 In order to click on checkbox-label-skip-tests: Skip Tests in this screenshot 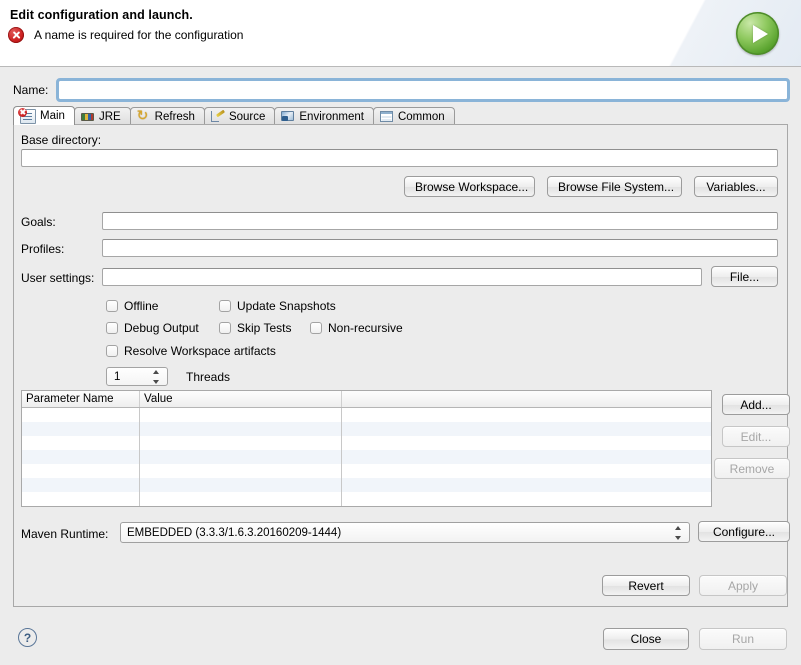, I will do `click(264, 328)`.